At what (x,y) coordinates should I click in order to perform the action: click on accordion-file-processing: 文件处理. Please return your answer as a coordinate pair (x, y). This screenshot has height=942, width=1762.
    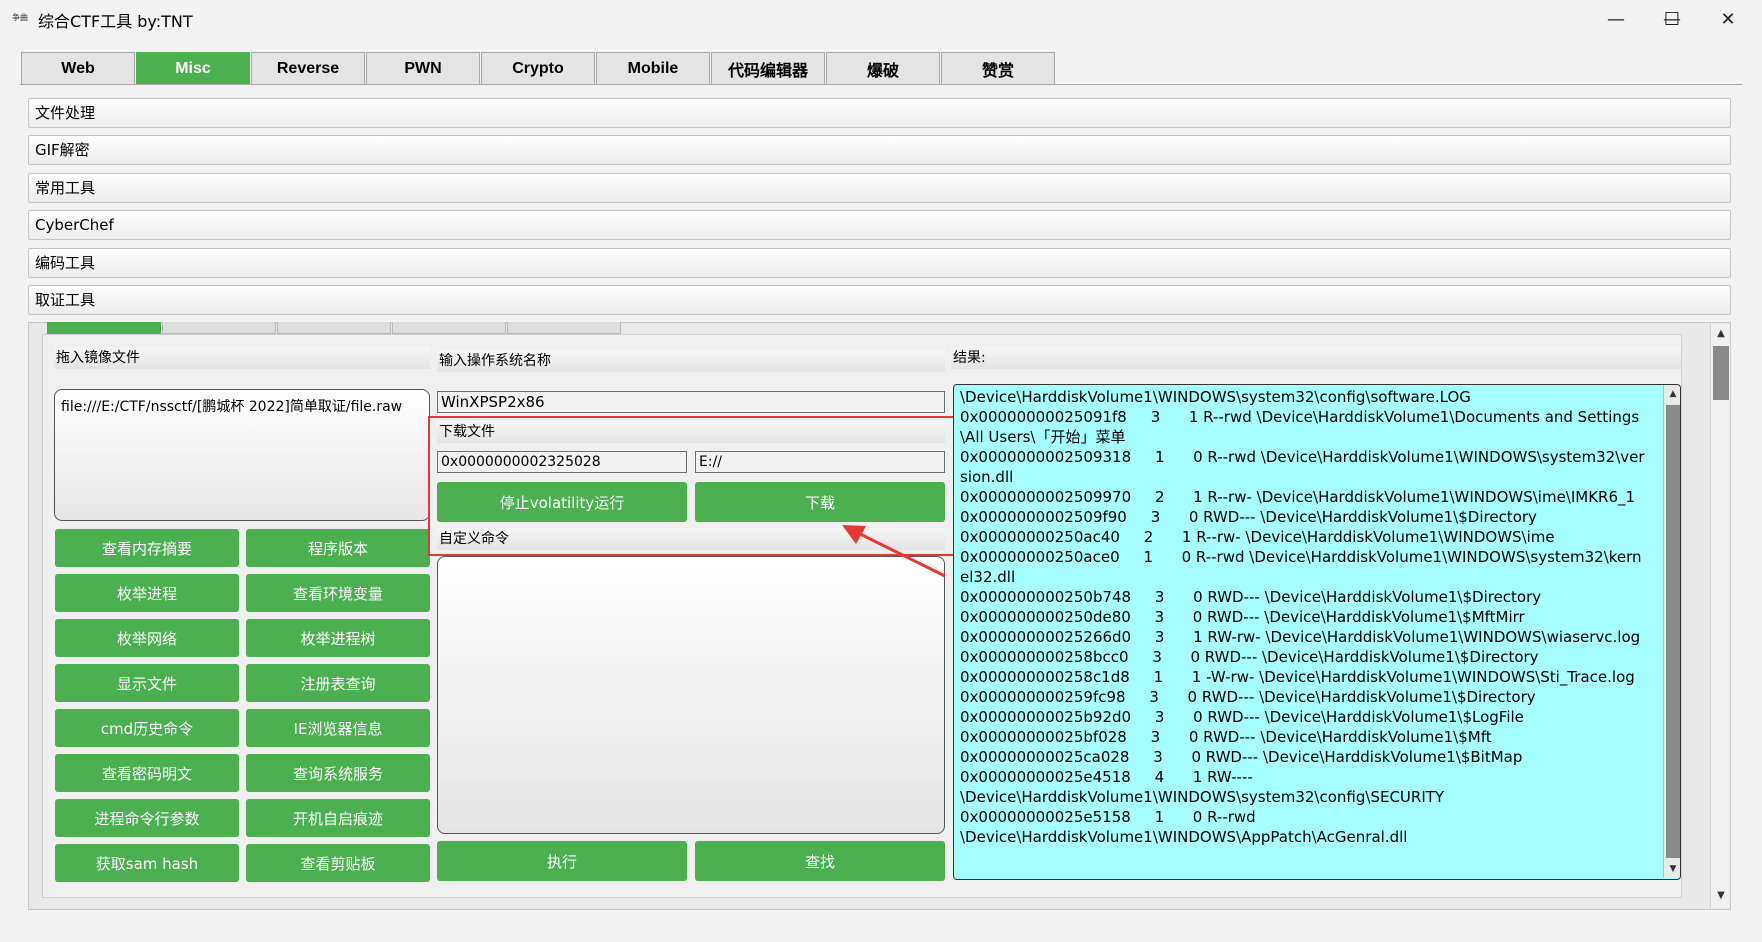
    Looking at the image, I should click on (879, 113).